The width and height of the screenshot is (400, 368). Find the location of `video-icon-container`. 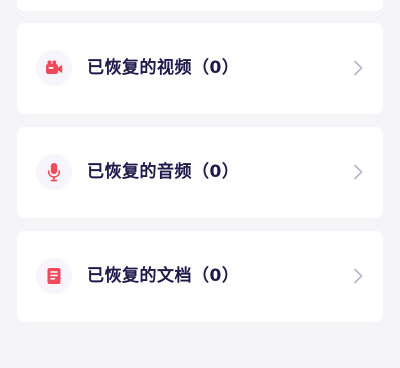

video-icon-container is located at coordinates (54, 68).